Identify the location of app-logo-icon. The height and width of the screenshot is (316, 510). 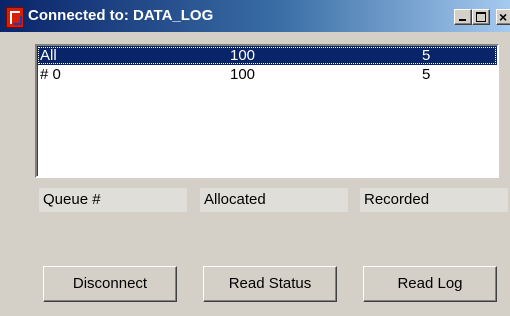
(15, 17).